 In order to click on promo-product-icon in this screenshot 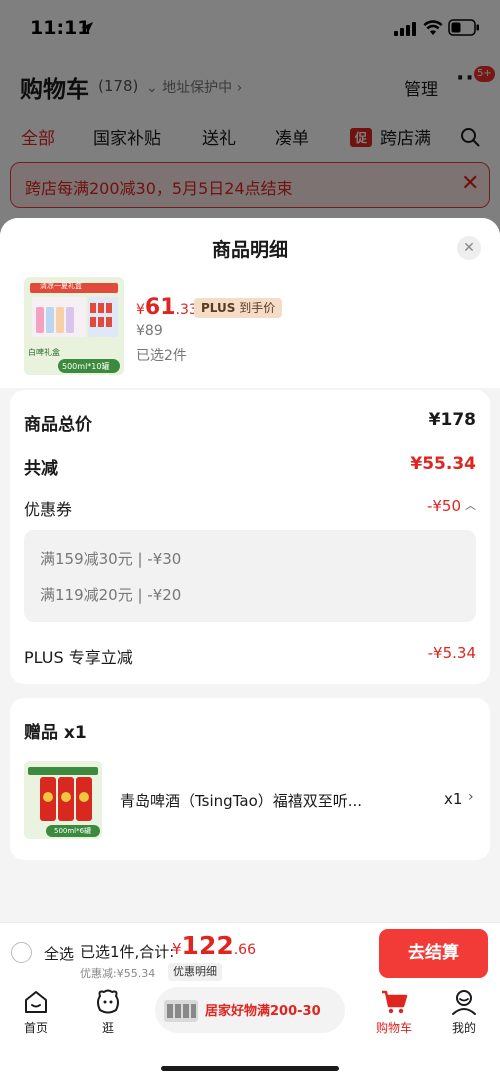, I will do `click(181, 1011)`.